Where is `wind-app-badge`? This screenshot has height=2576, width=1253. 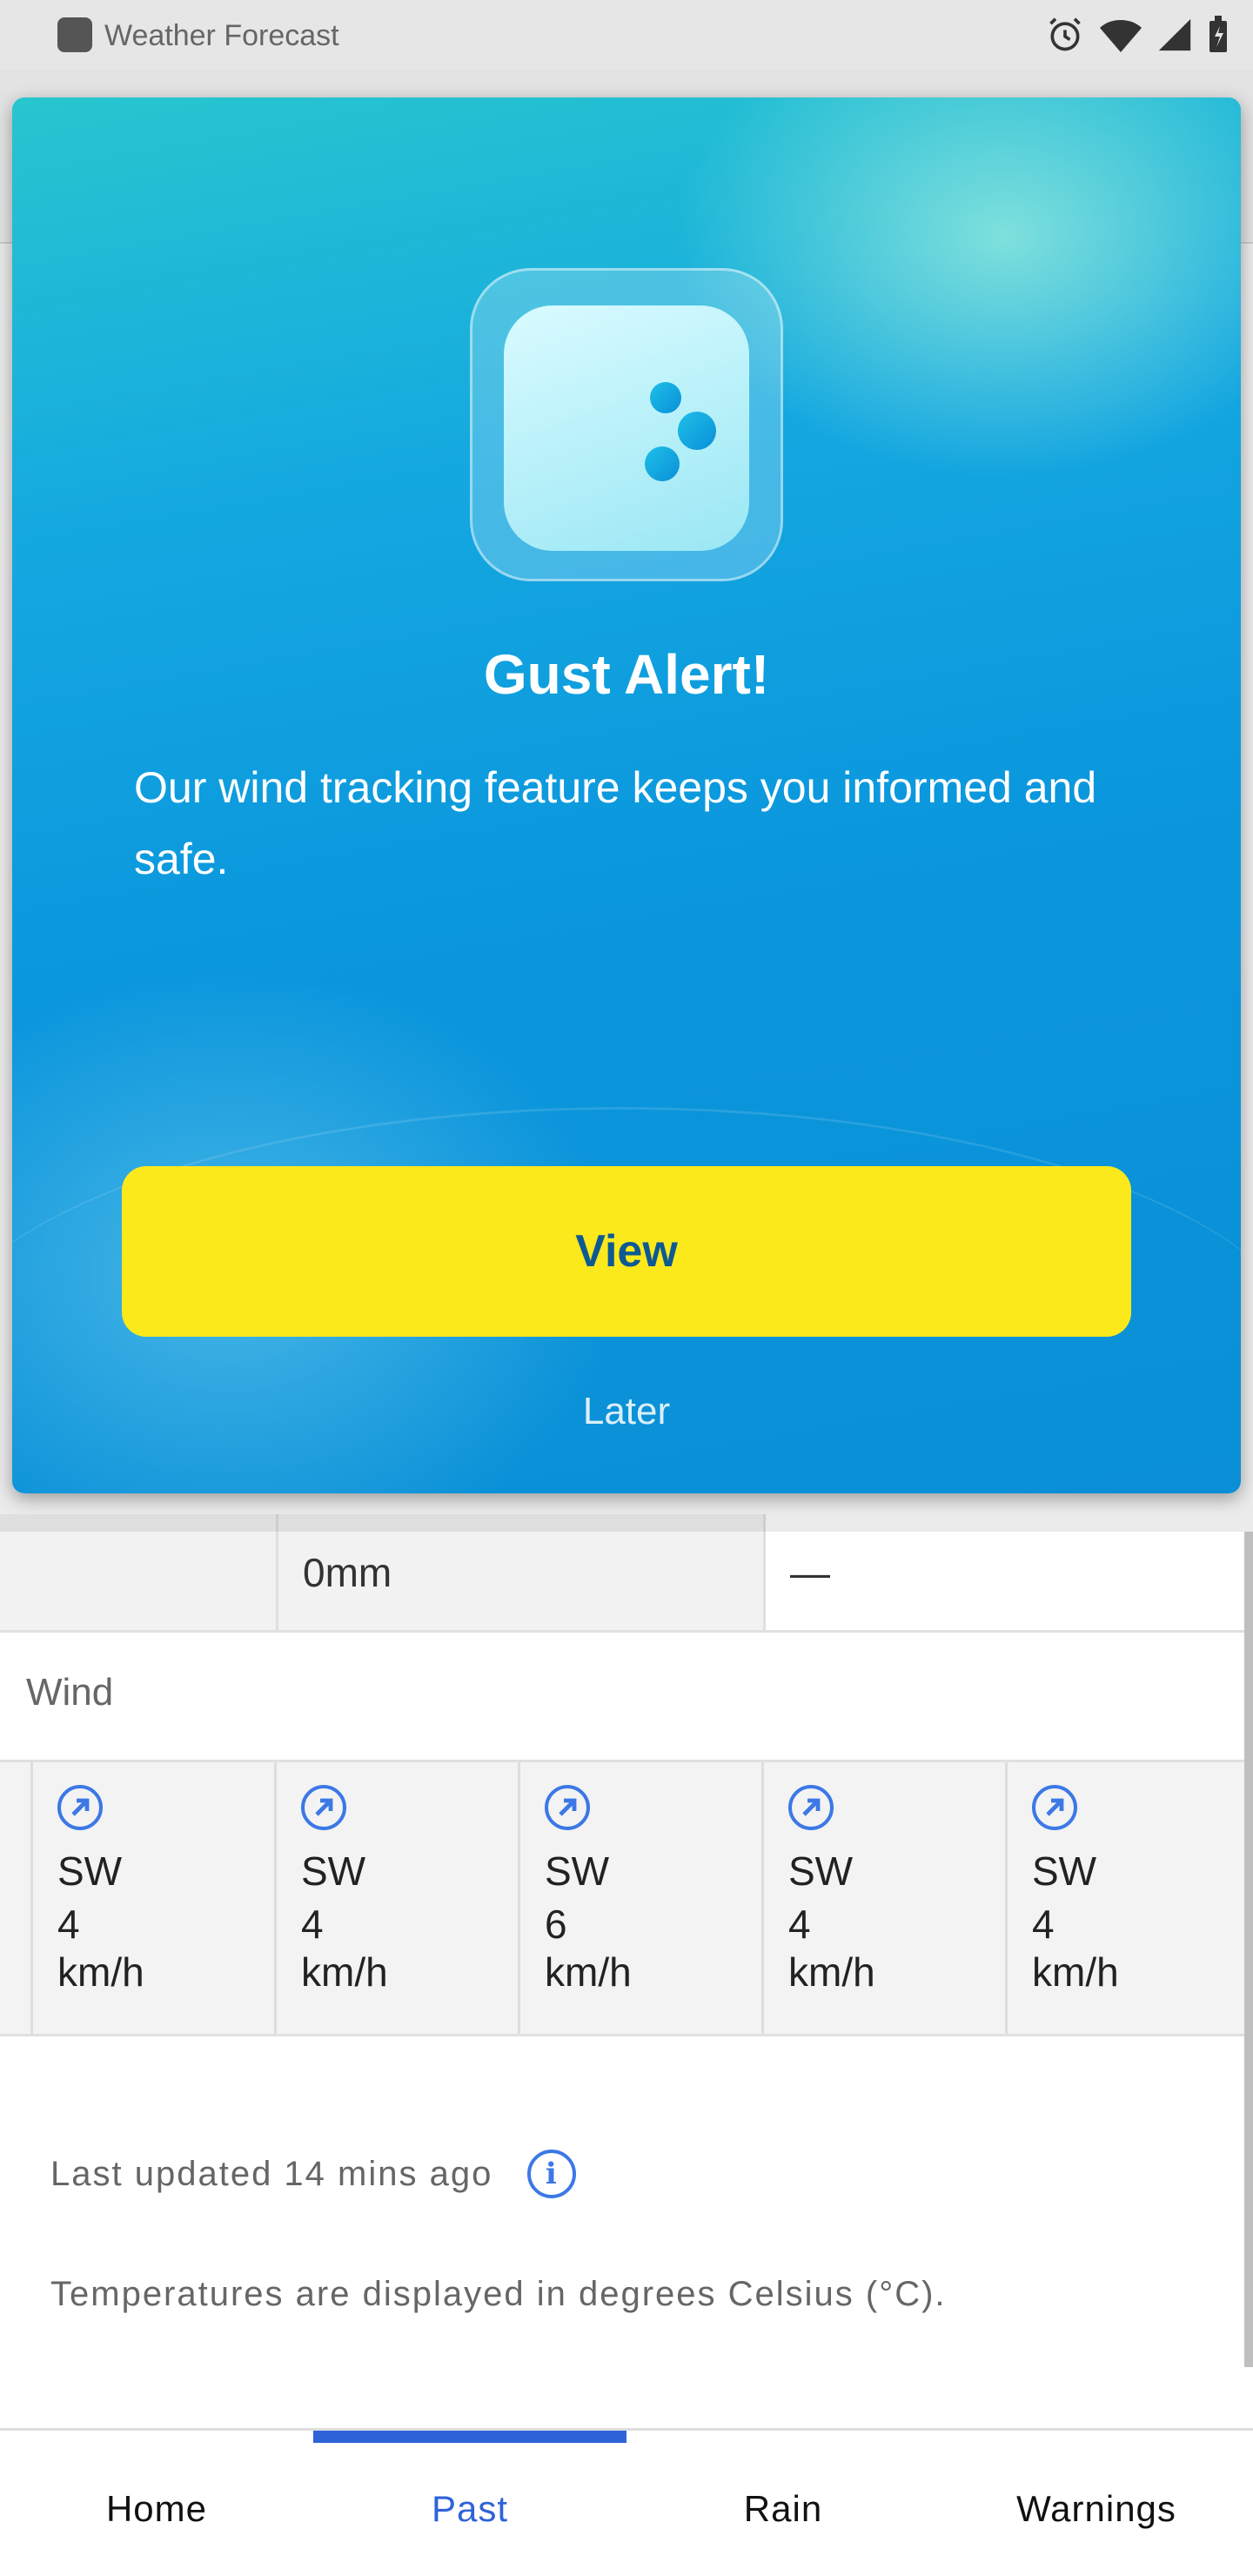
wind-app-badge is located at coordinates (626, 424).